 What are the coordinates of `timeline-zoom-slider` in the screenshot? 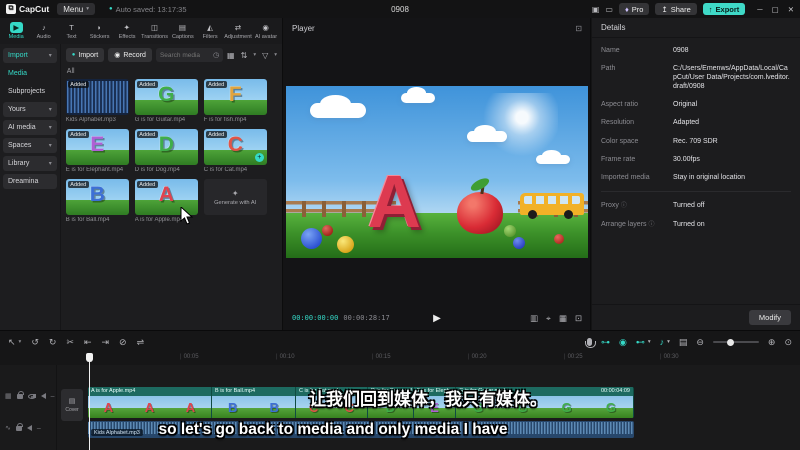 It's located at (735, 342).